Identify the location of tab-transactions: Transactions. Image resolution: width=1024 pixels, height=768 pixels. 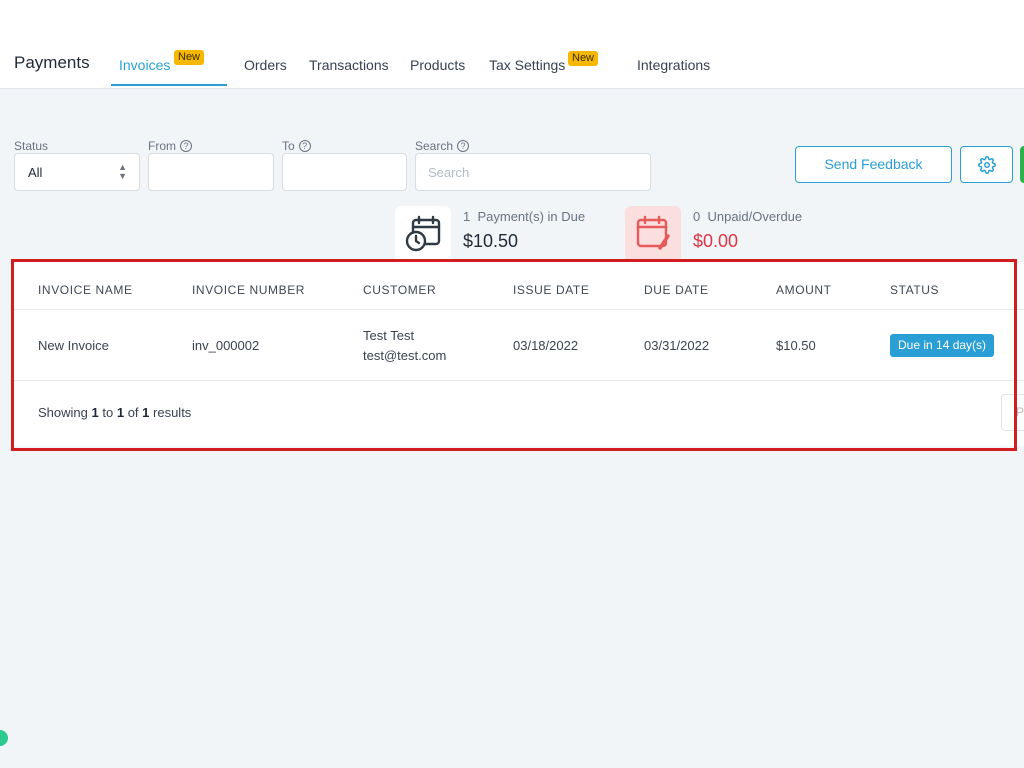
(349, 65).